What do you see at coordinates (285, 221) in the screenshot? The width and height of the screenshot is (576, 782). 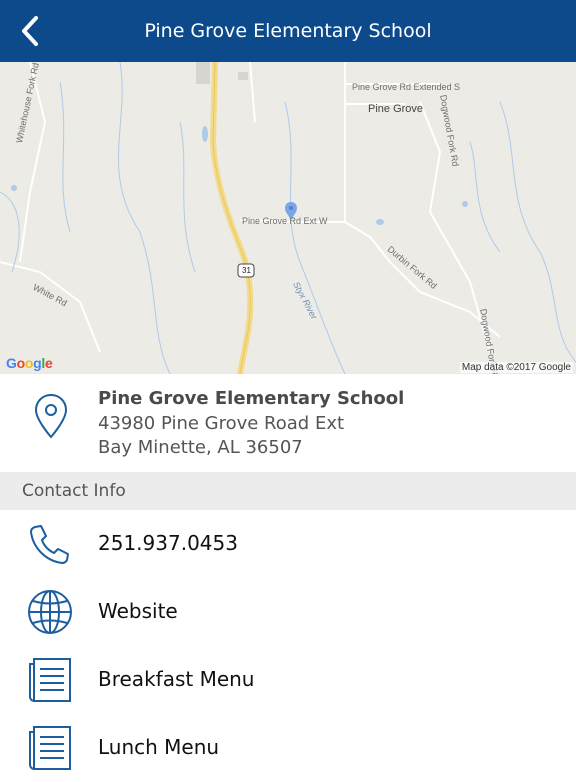 I see `map-label: Pine Grove Rd Ext W` at bounding box center [285, 221].